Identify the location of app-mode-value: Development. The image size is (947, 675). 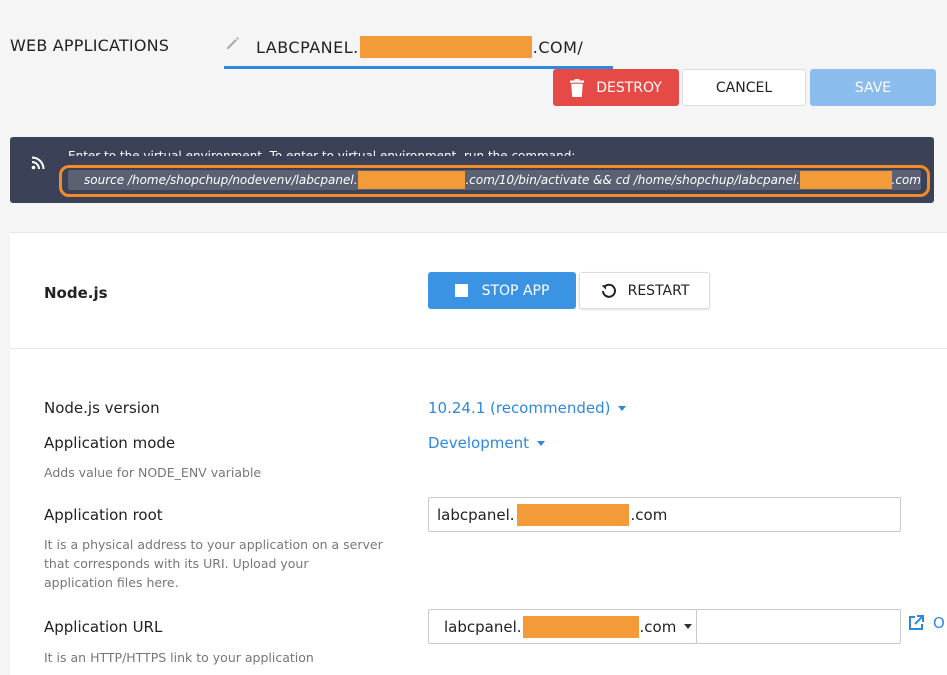
(478, 443).